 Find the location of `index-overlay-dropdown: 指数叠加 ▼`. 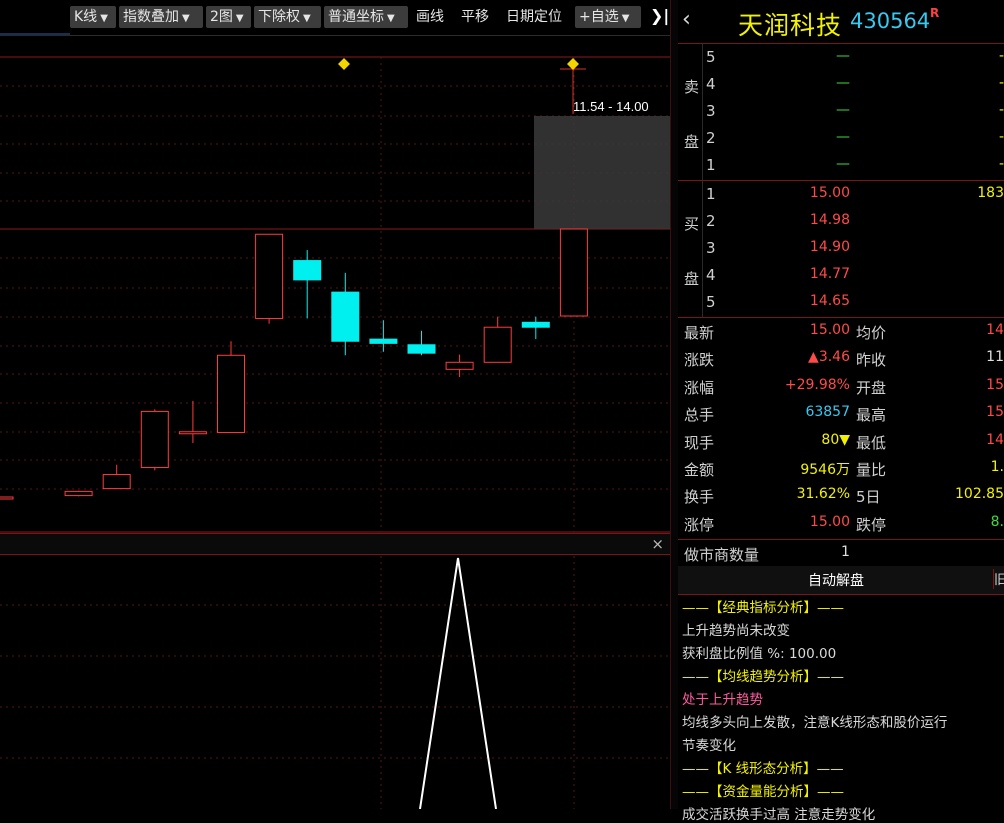

index-overlay-dropdown: 指数叠加 ▼ is located at coordinates (161, 17).